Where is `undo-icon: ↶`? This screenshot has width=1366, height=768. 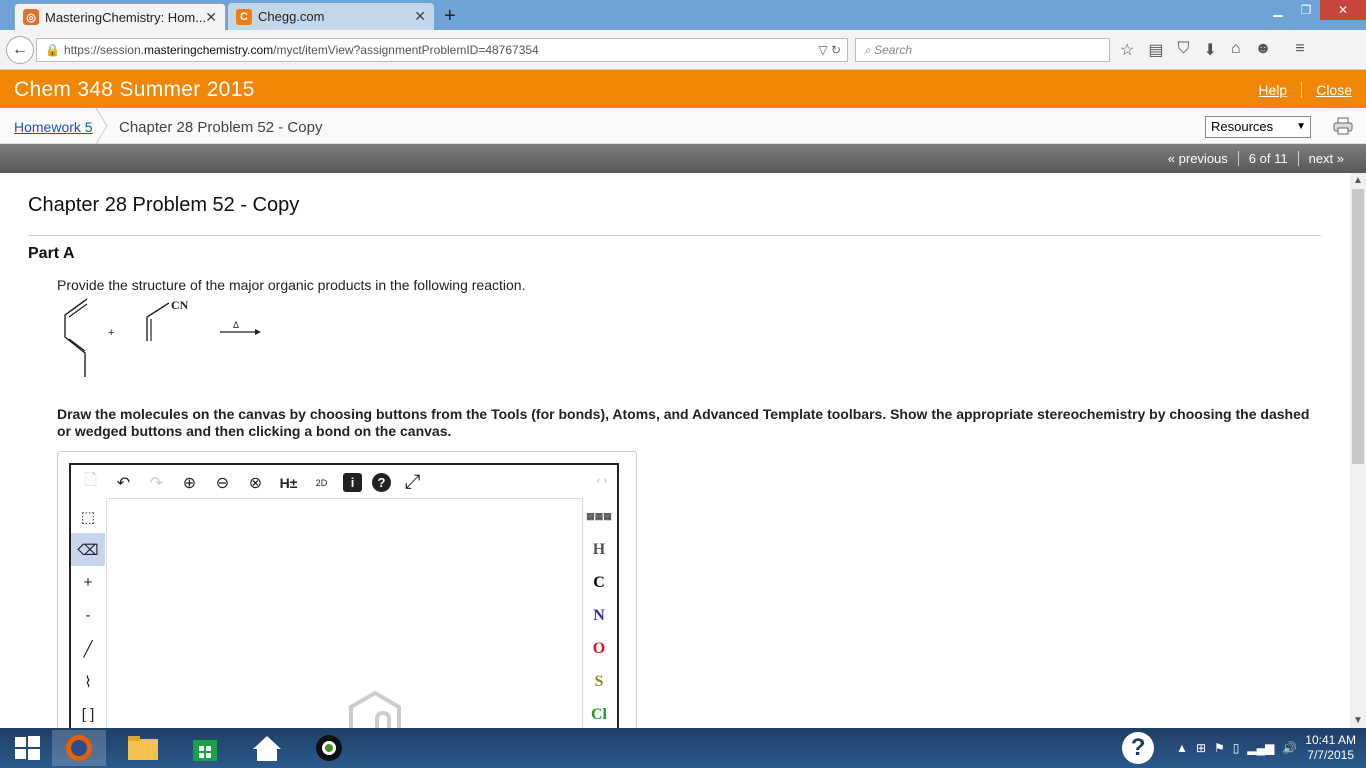 undo-icon: ↶ is located at coordinates (123, 482).